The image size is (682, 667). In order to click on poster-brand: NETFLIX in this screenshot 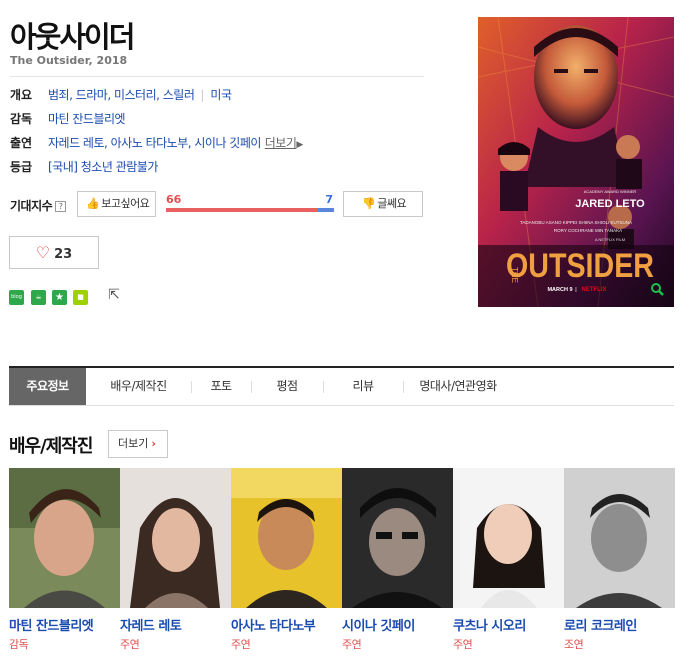, I will do `click(594, 290)`.